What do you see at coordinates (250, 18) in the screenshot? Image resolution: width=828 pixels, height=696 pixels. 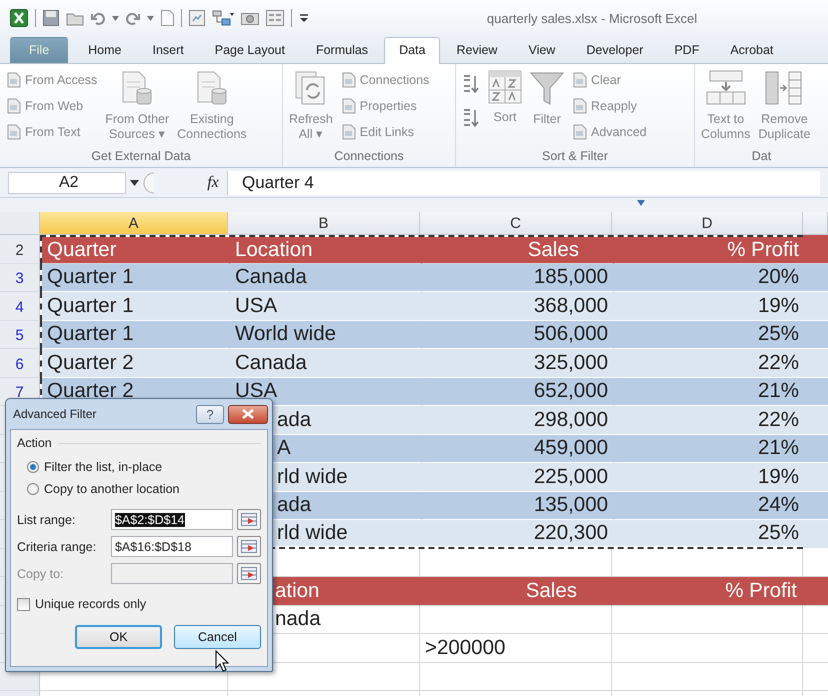 I see `camera-icon` at bounding box center [250, 18].